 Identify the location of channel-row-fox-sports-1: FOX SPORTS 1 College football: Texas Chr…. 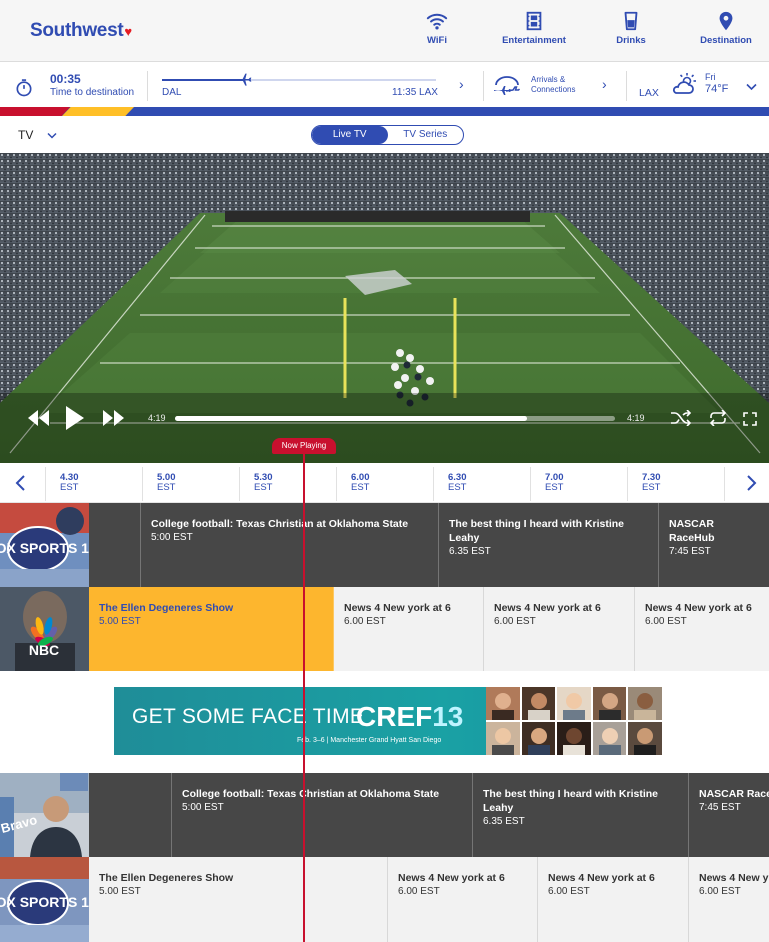
(384, 545).